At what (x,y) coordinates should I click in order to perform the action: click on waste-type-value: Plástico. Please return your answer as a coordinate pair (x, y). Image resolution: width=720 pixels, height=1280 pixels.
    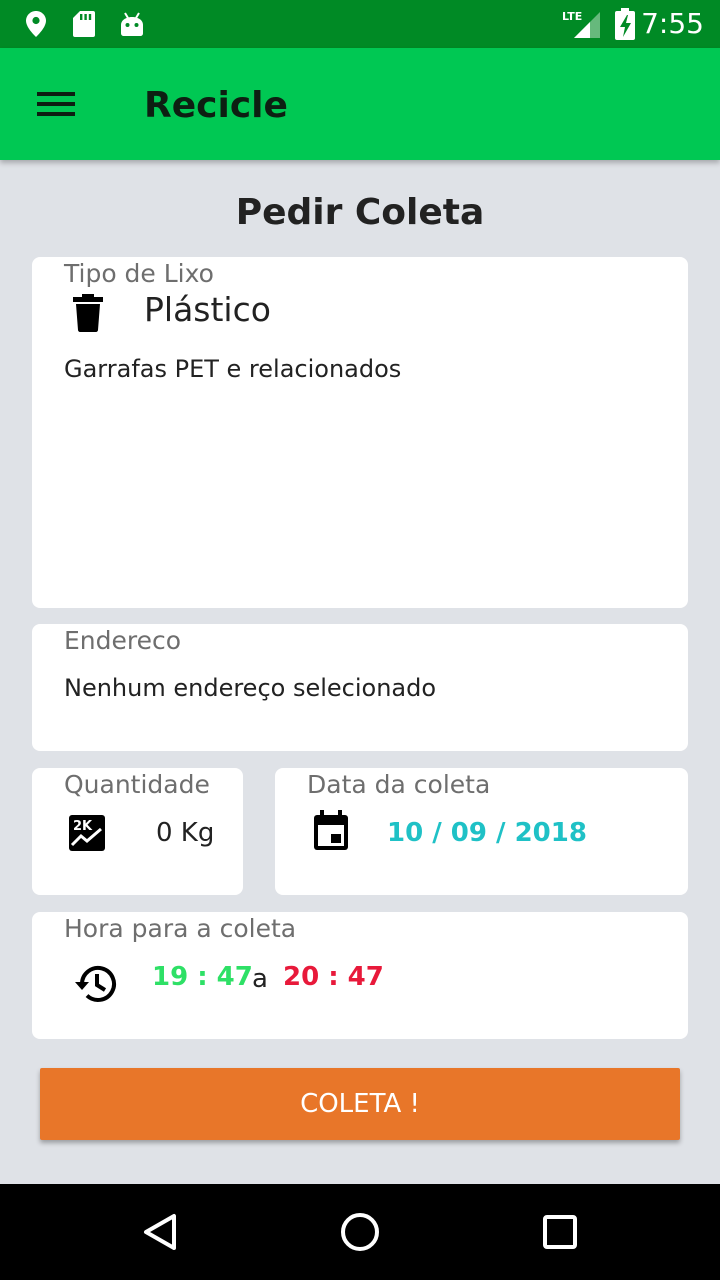
    Looking at the image, I should click on (207, 309).